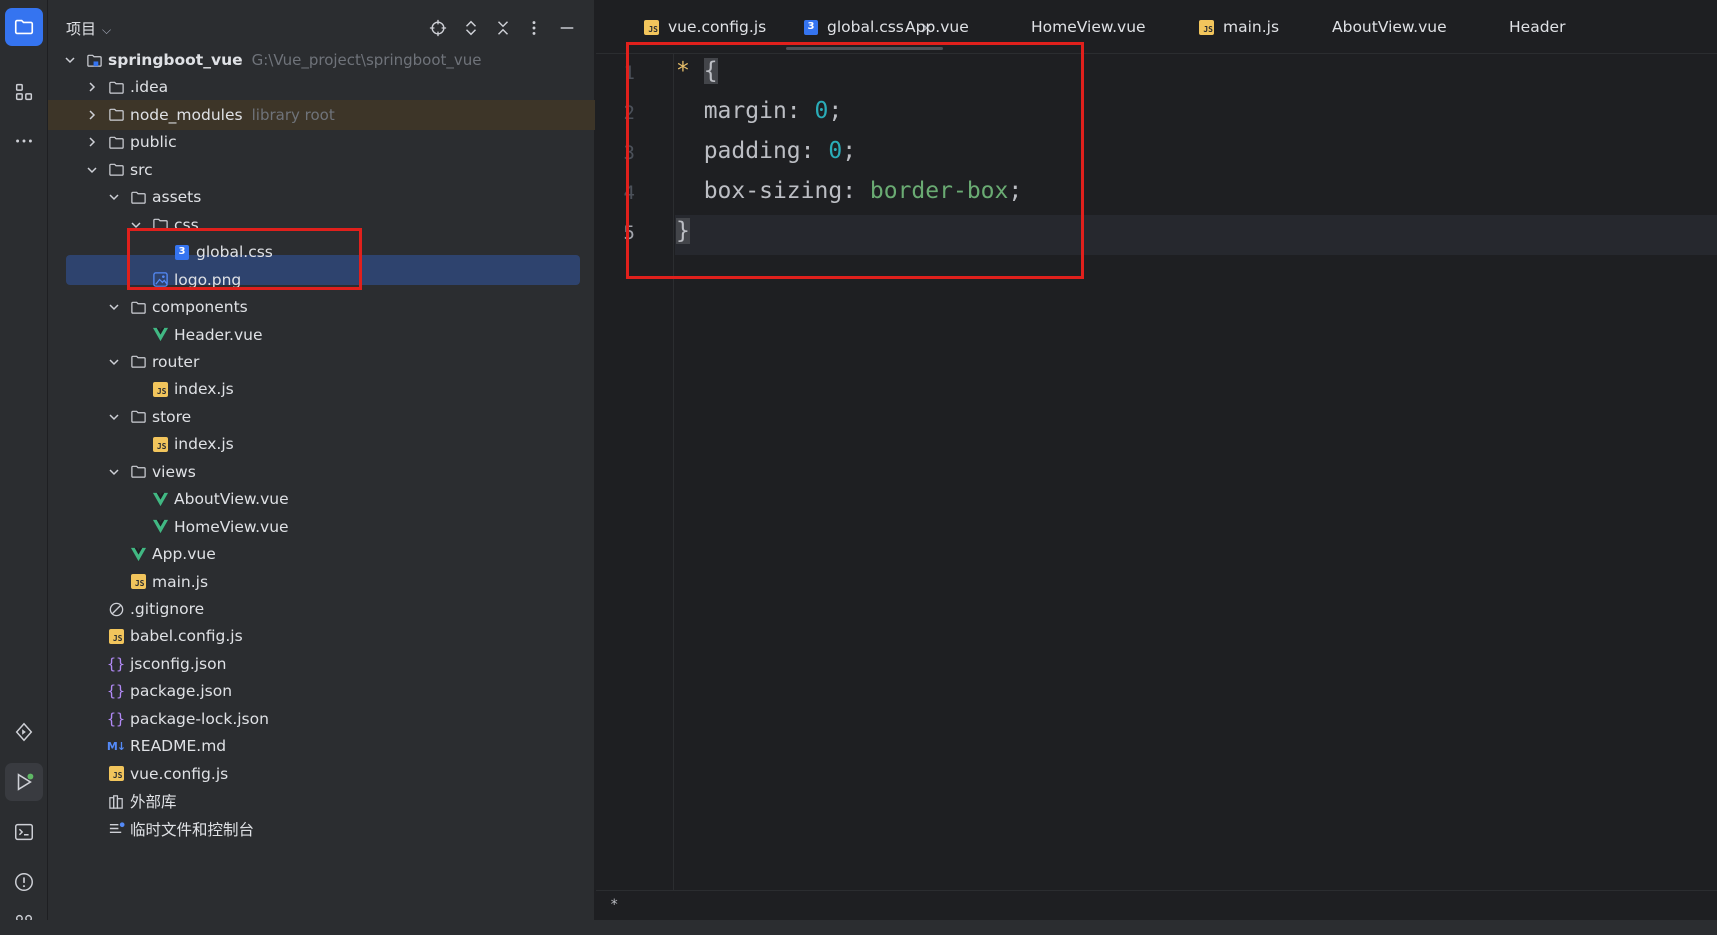  I want to click on tree-item: router, so click(314, 362).